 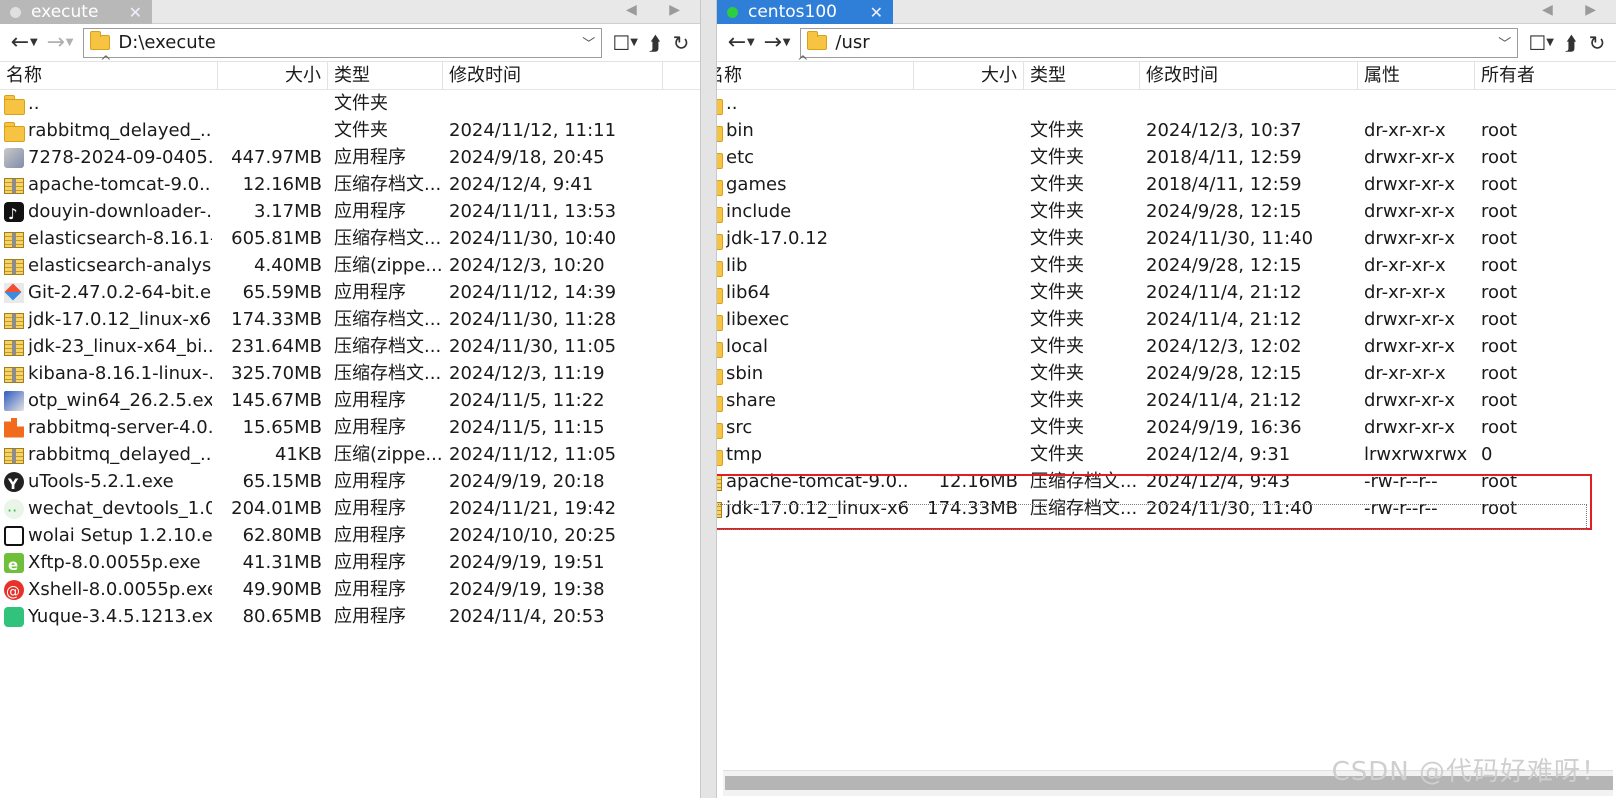 I want to click on file-name: games, so click(x=756, y=184).